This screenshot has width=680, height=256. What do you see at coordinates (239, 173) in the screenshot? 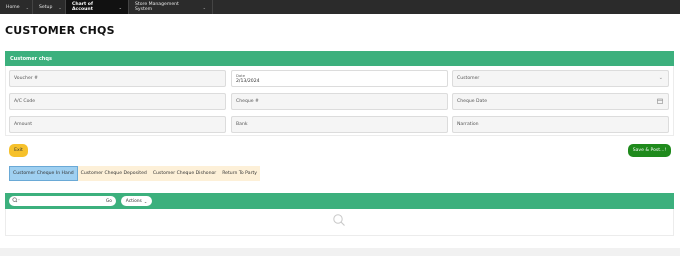
I see `tab-return-to-party: Return To Party` at bounding box center [239, 173].